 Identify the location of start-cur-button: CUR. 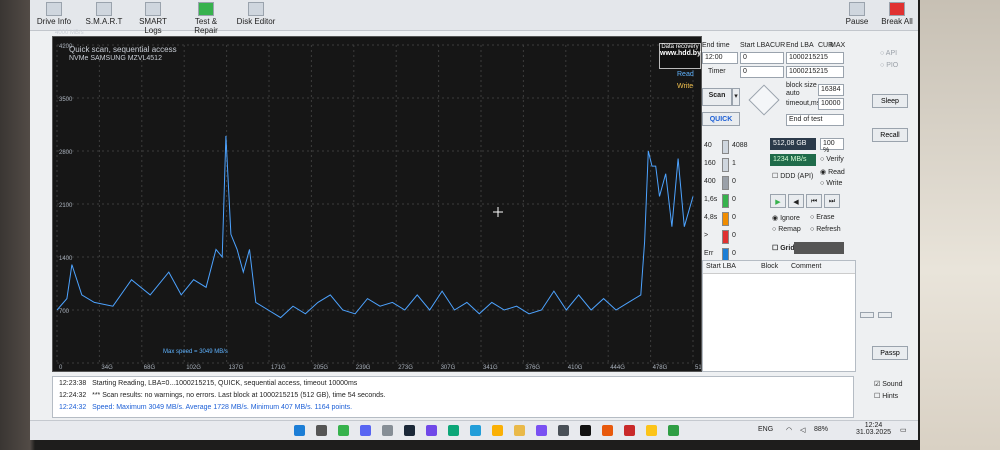
(777, 45).